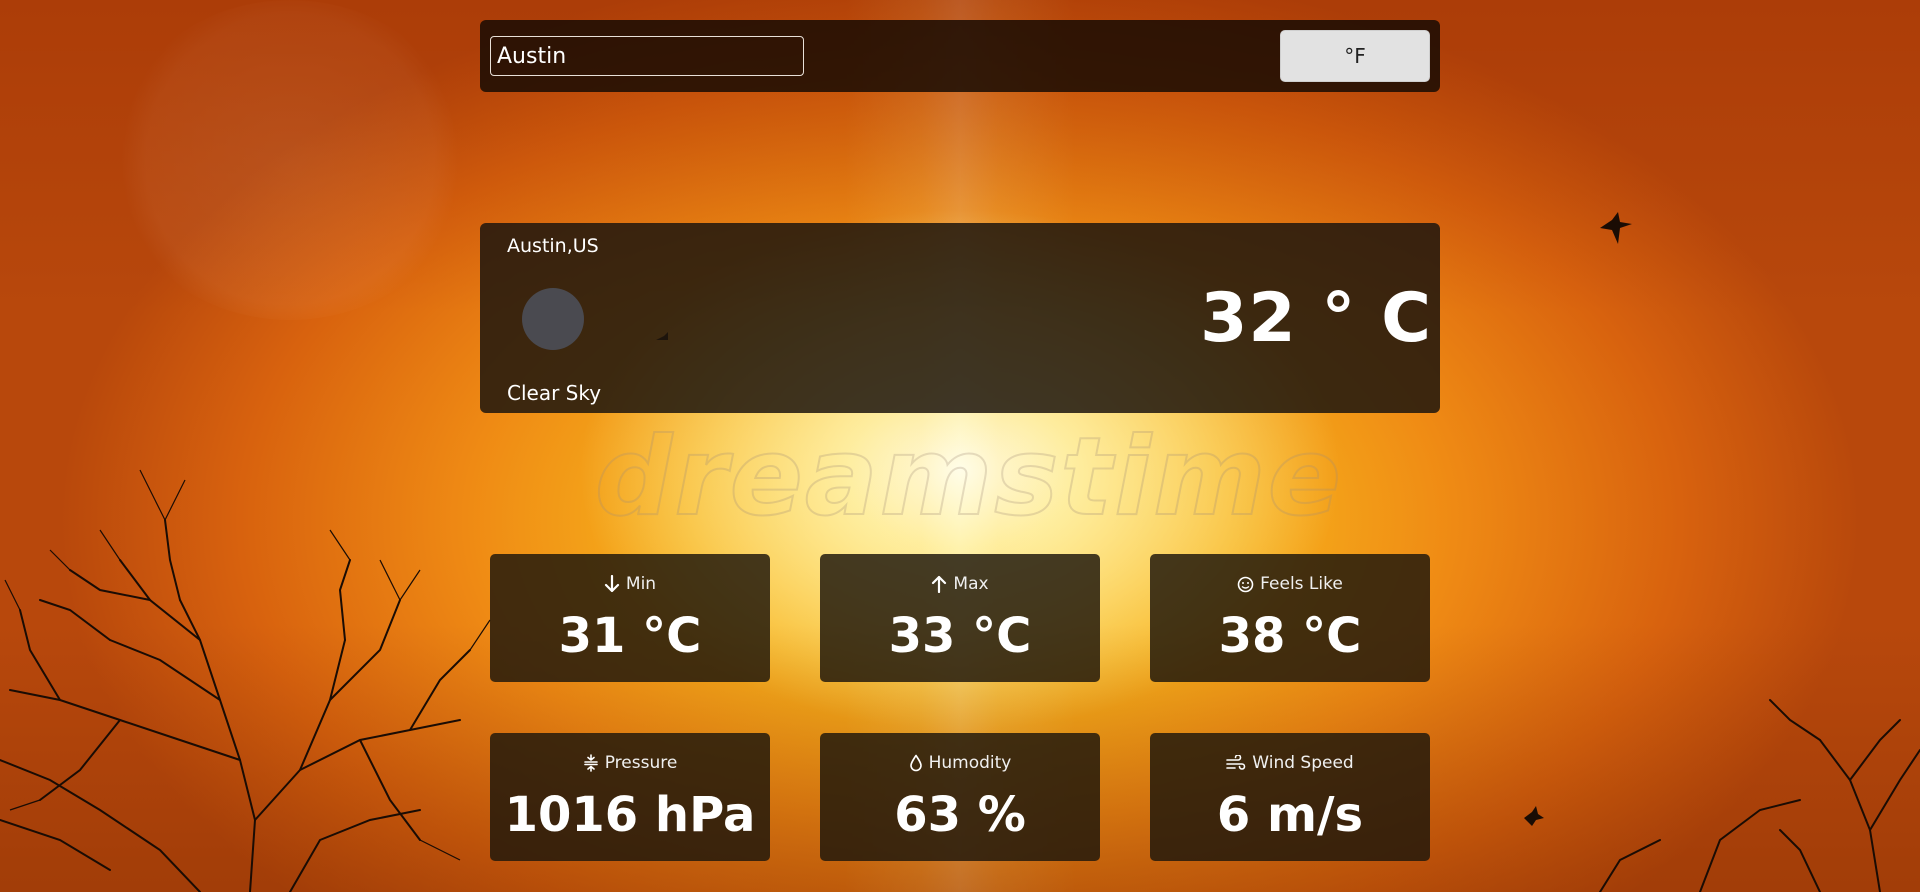 The width and height of the screenshot is (1920, 892). I want to click on max-temp-card: Max 33 °C, so click(960, 618).